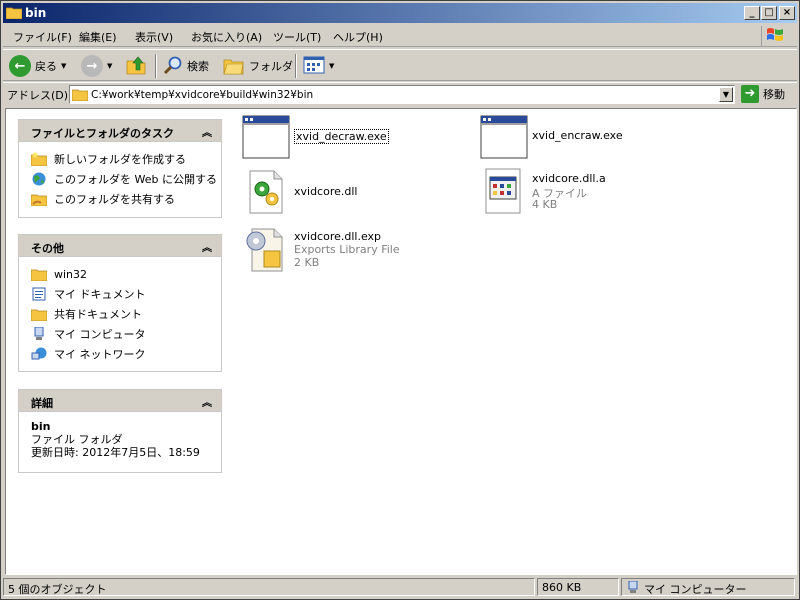  Describe the element at coordinates (545, 204) in the screenshot. I see `file-size: 4 KB` at that location.